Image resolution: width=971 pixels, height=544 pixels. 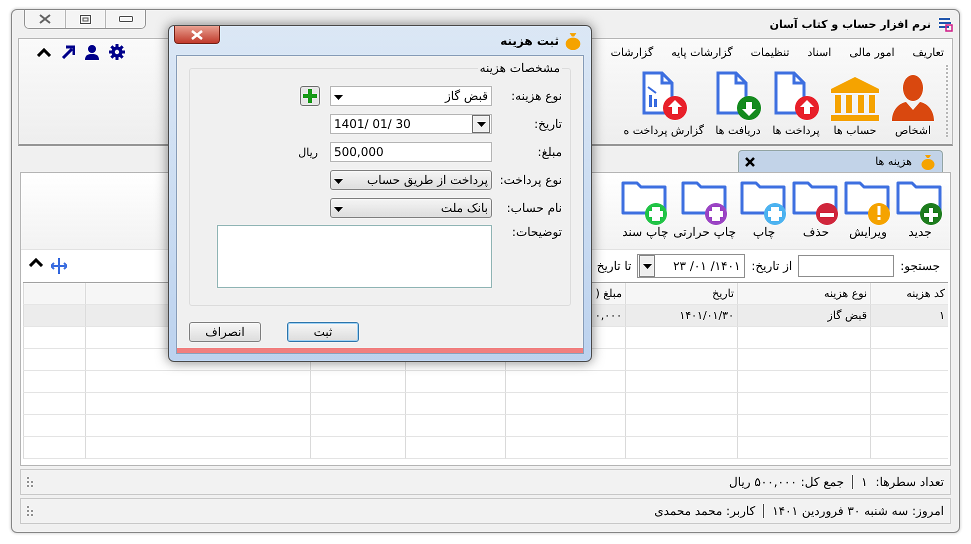 I want to click on description-field, so click(x=354, y=256).